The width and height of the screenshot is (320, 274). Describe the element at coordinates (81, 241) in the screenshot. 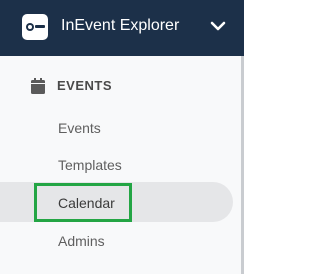

I see `sidebar-item-admins: Admins` at that location.